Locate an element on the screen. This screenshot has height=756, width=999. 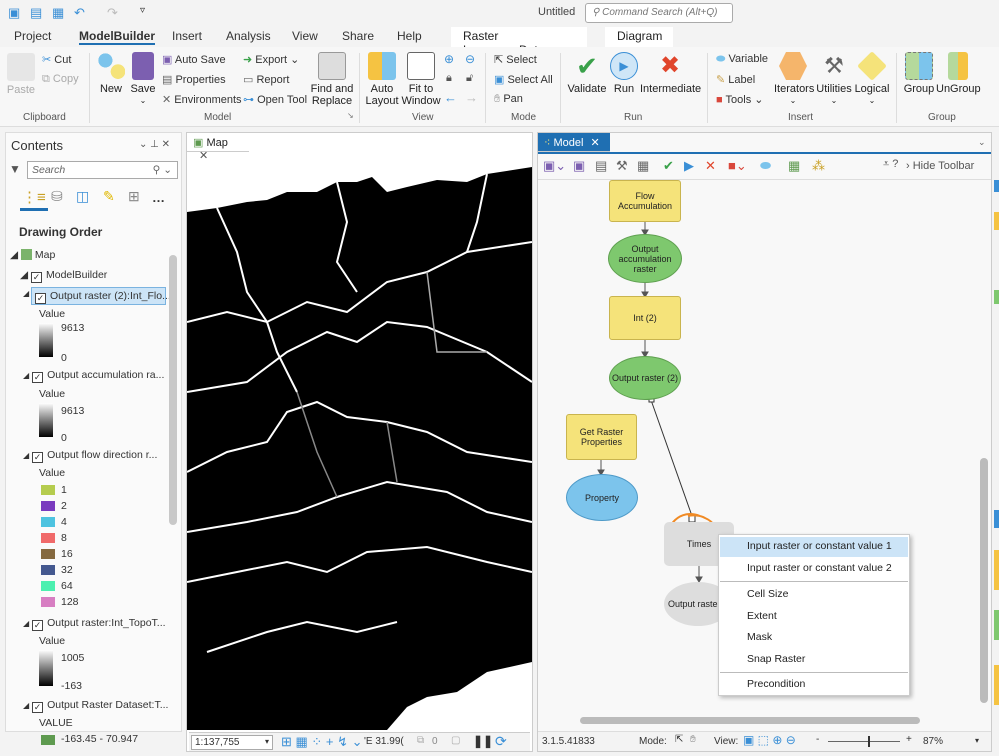
search-icon: ⚲ ⌄ is located at coordinates (162, 170).